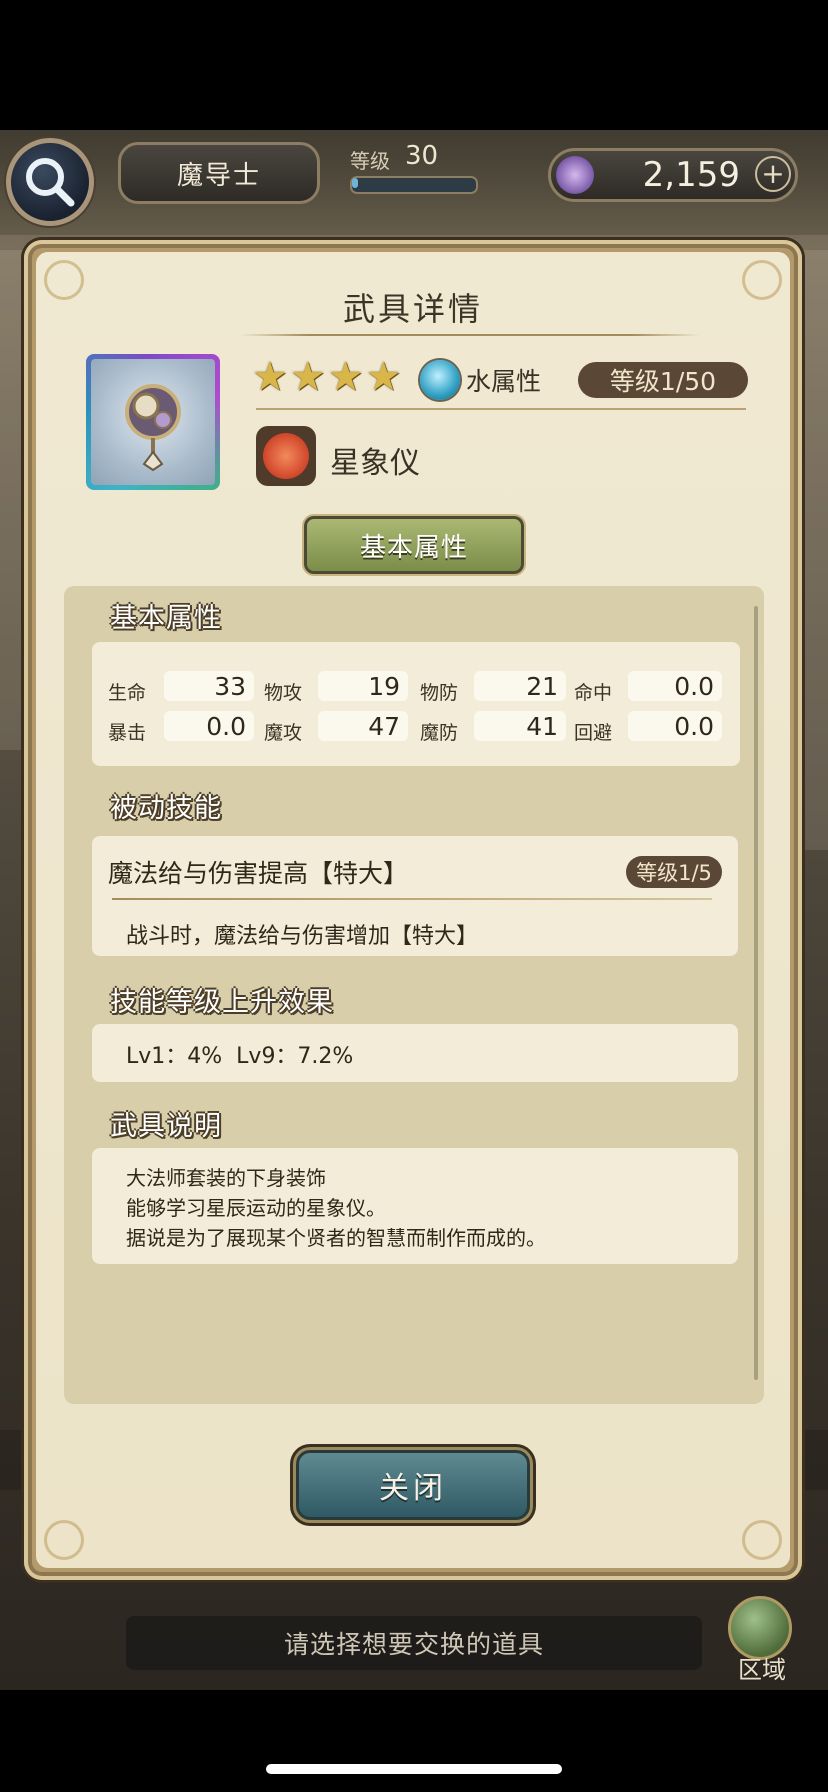  What do you see at coordinates (336, 1238) in the screenshot?
I see `description-line: 据说是为了展现某个贤者的智慧而制作而成的。` at bounding box center [336, 1238].